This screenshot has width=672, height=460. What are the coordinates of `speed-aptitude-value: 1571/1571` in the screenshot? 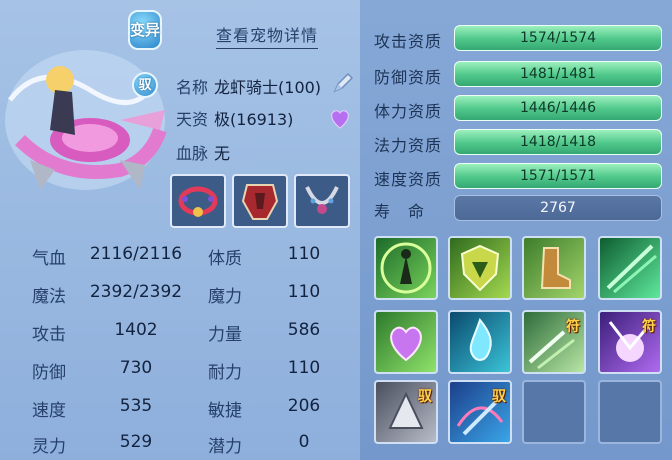 It's located at (558, 176).